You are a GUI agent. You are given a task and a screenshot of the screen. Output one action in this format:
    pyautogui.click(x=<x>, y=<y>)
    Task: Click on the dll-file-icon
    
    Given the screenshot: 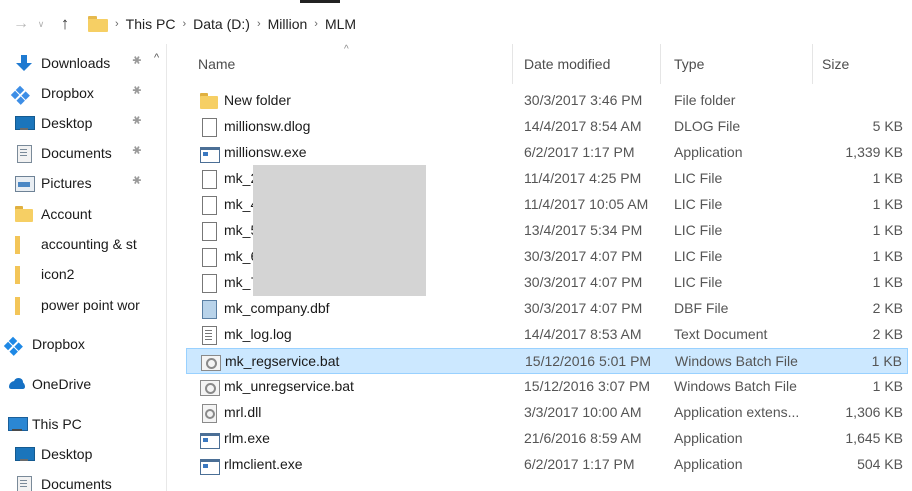 What is the action you would take?
    pyautogui.click(x=209, y=413)
    